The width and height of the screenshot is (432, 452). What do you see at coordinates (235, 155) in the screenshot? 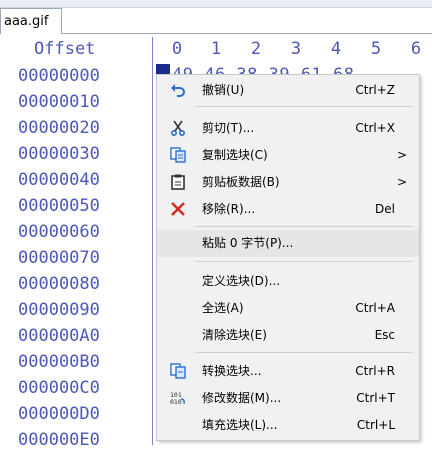
I see `menu-item-label: 复制选块(C)` at bounding box center [235, 155].